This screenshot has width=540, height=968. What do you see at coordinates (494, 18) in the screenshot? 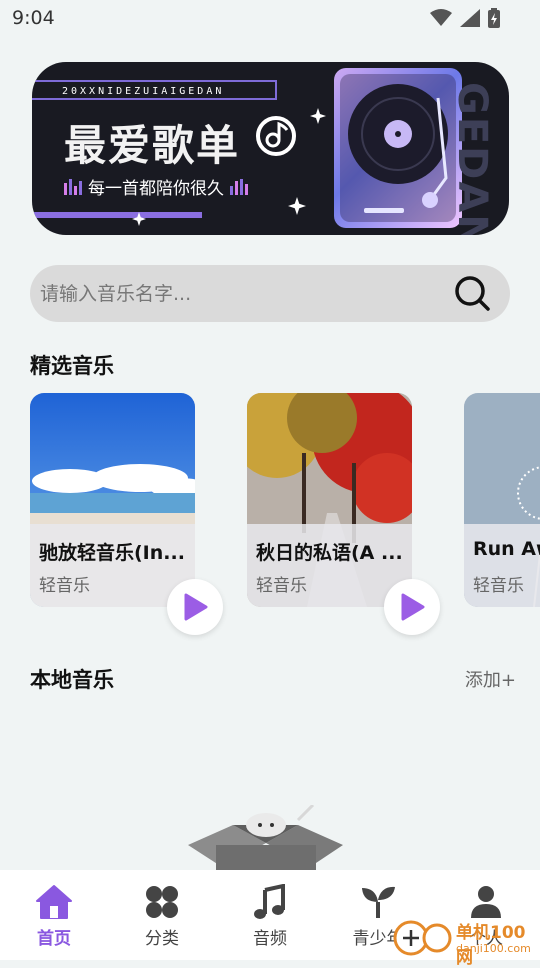
I see `battery-icon` at bounding box center [494, 18].